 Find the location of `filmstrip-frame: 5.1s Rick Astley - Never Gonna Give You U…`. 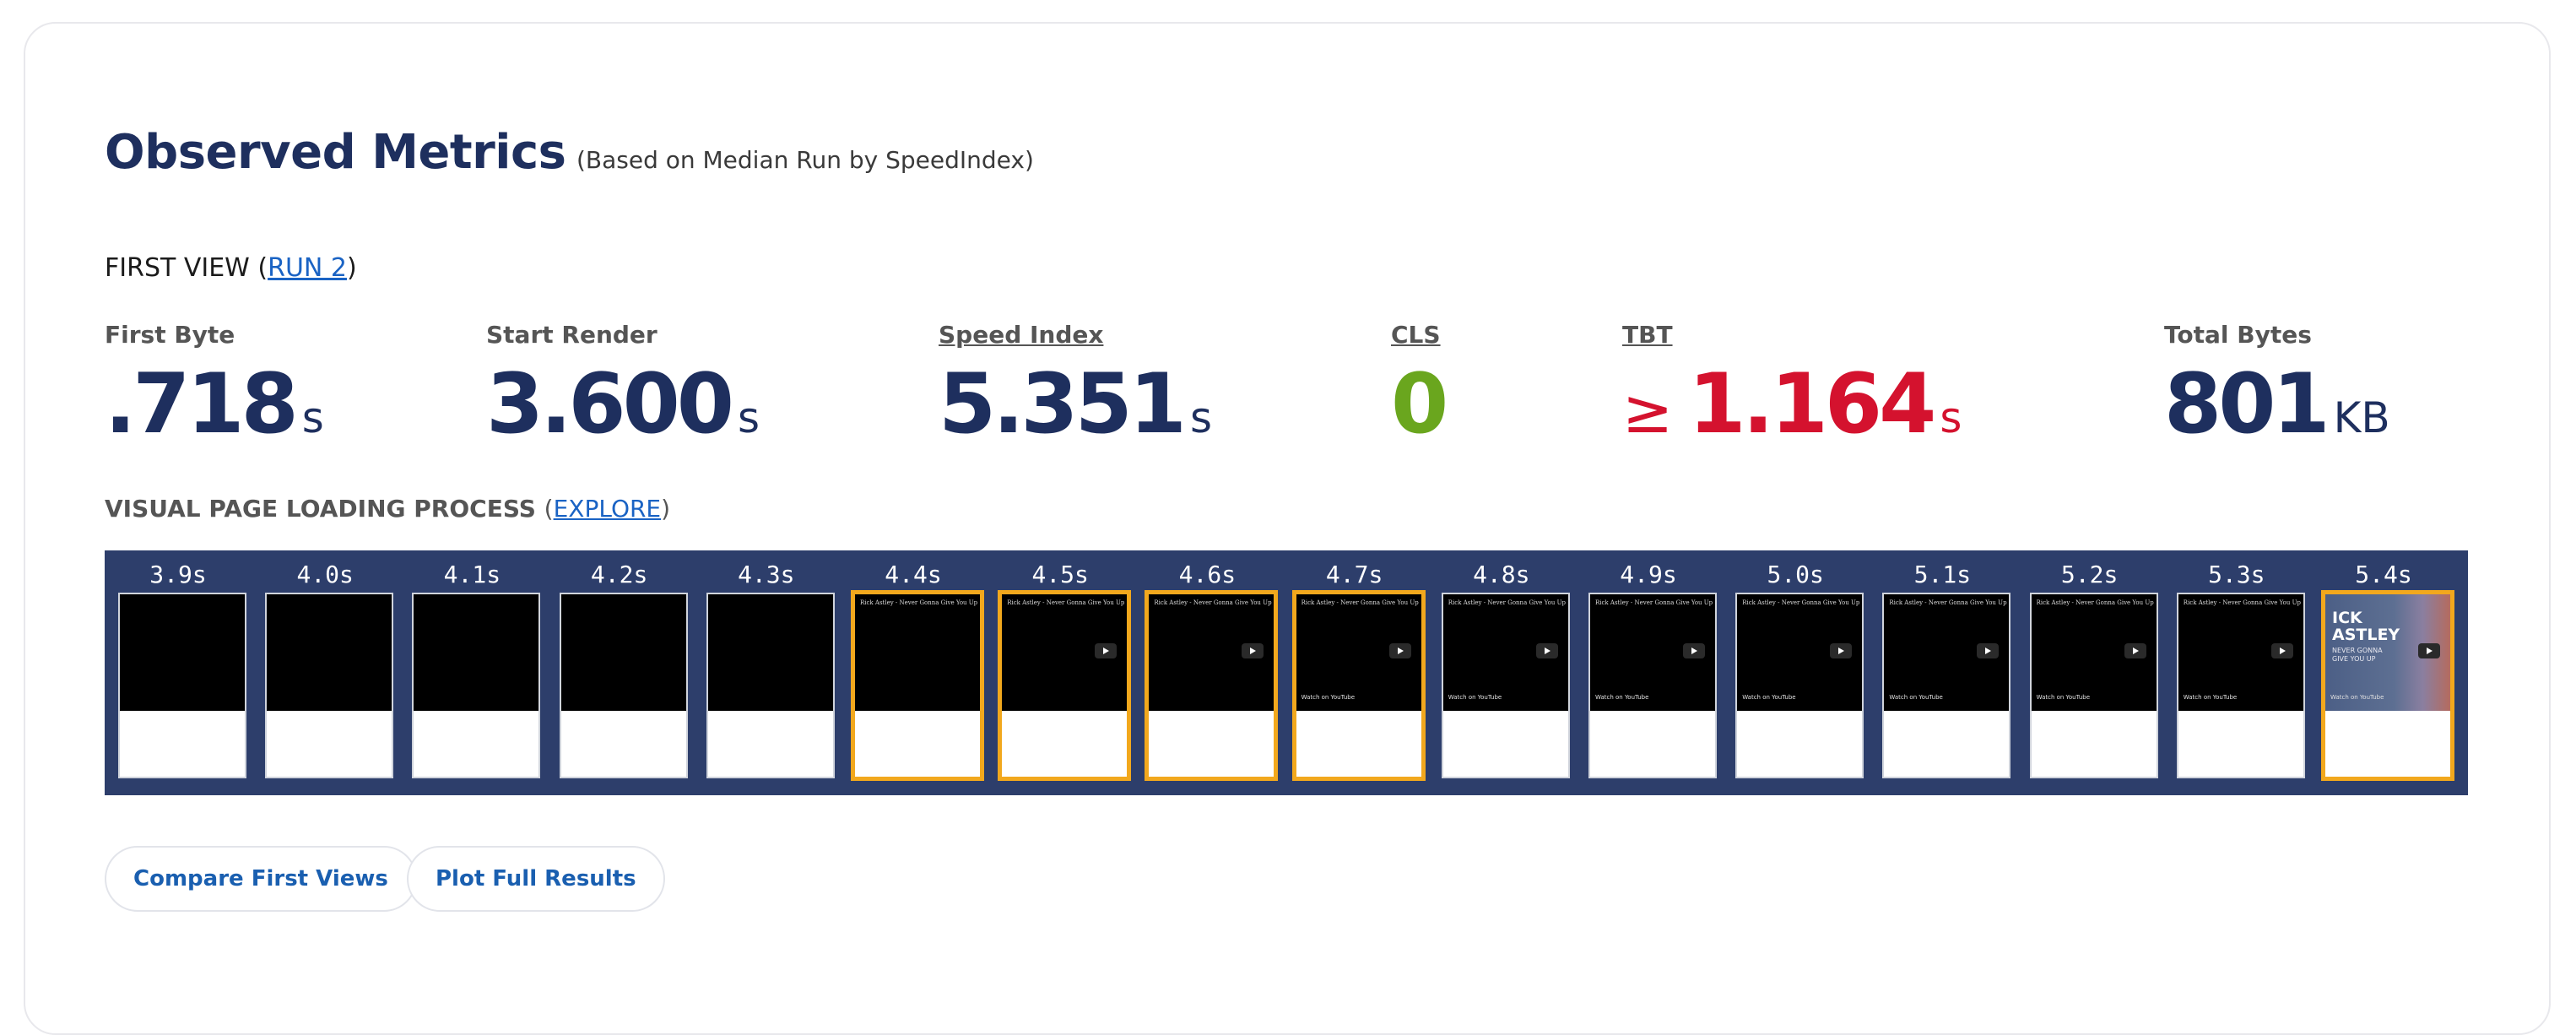

filmstrip-frame: 5.1s Rick Astley - Never Gonna Give You U… is located at coordinates (1942, 672).